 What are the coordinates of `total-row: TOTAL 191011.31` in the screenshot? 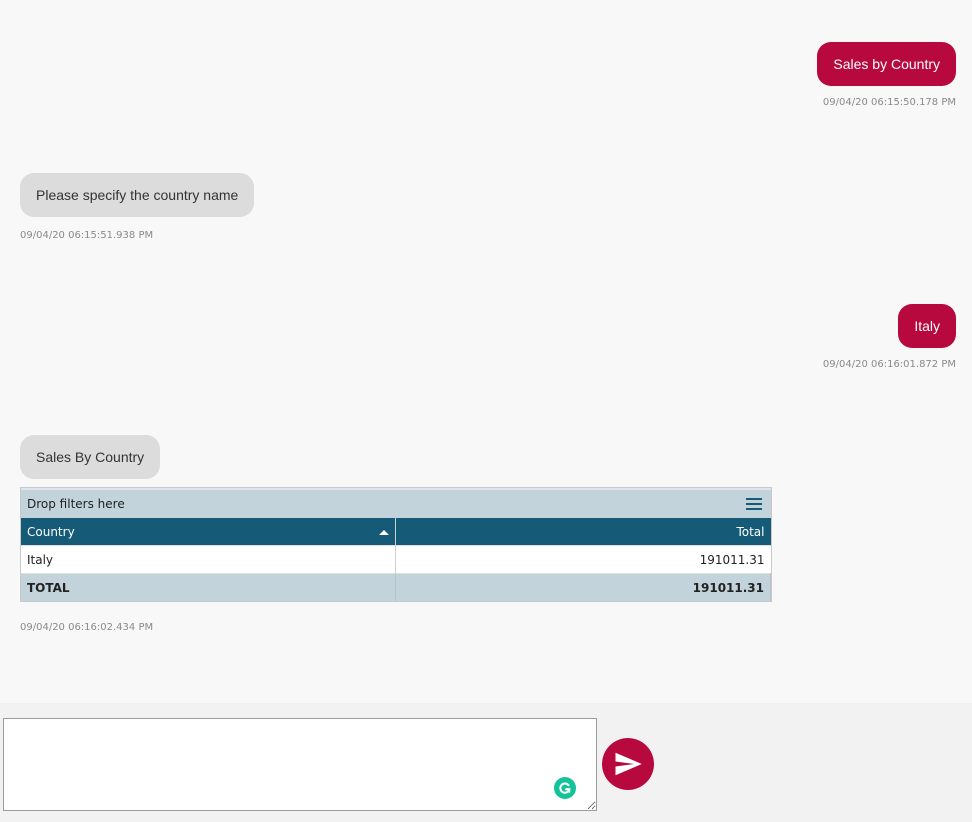 It's located at (396, 587).